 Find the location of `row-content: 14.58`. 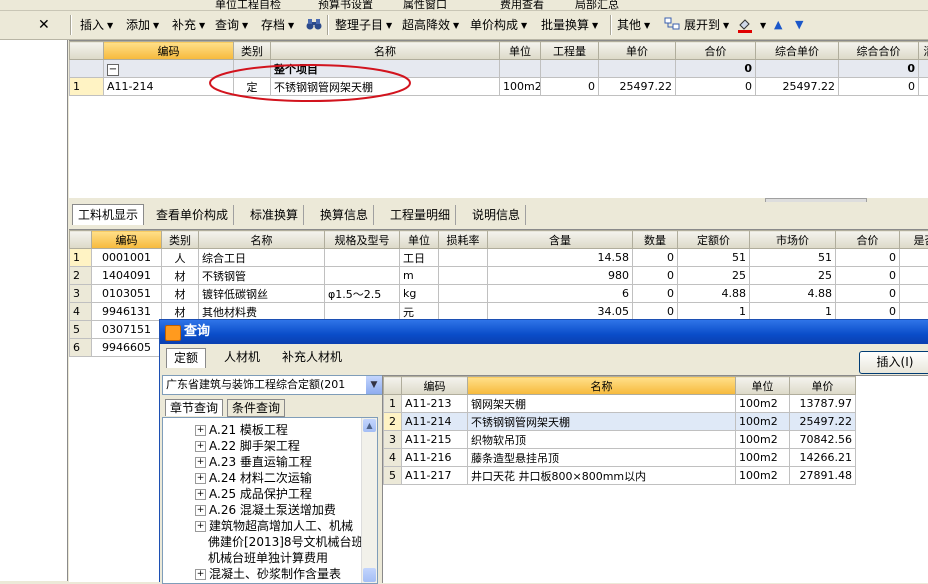

row-content: 14.58 is located at coordinates (560, 258).